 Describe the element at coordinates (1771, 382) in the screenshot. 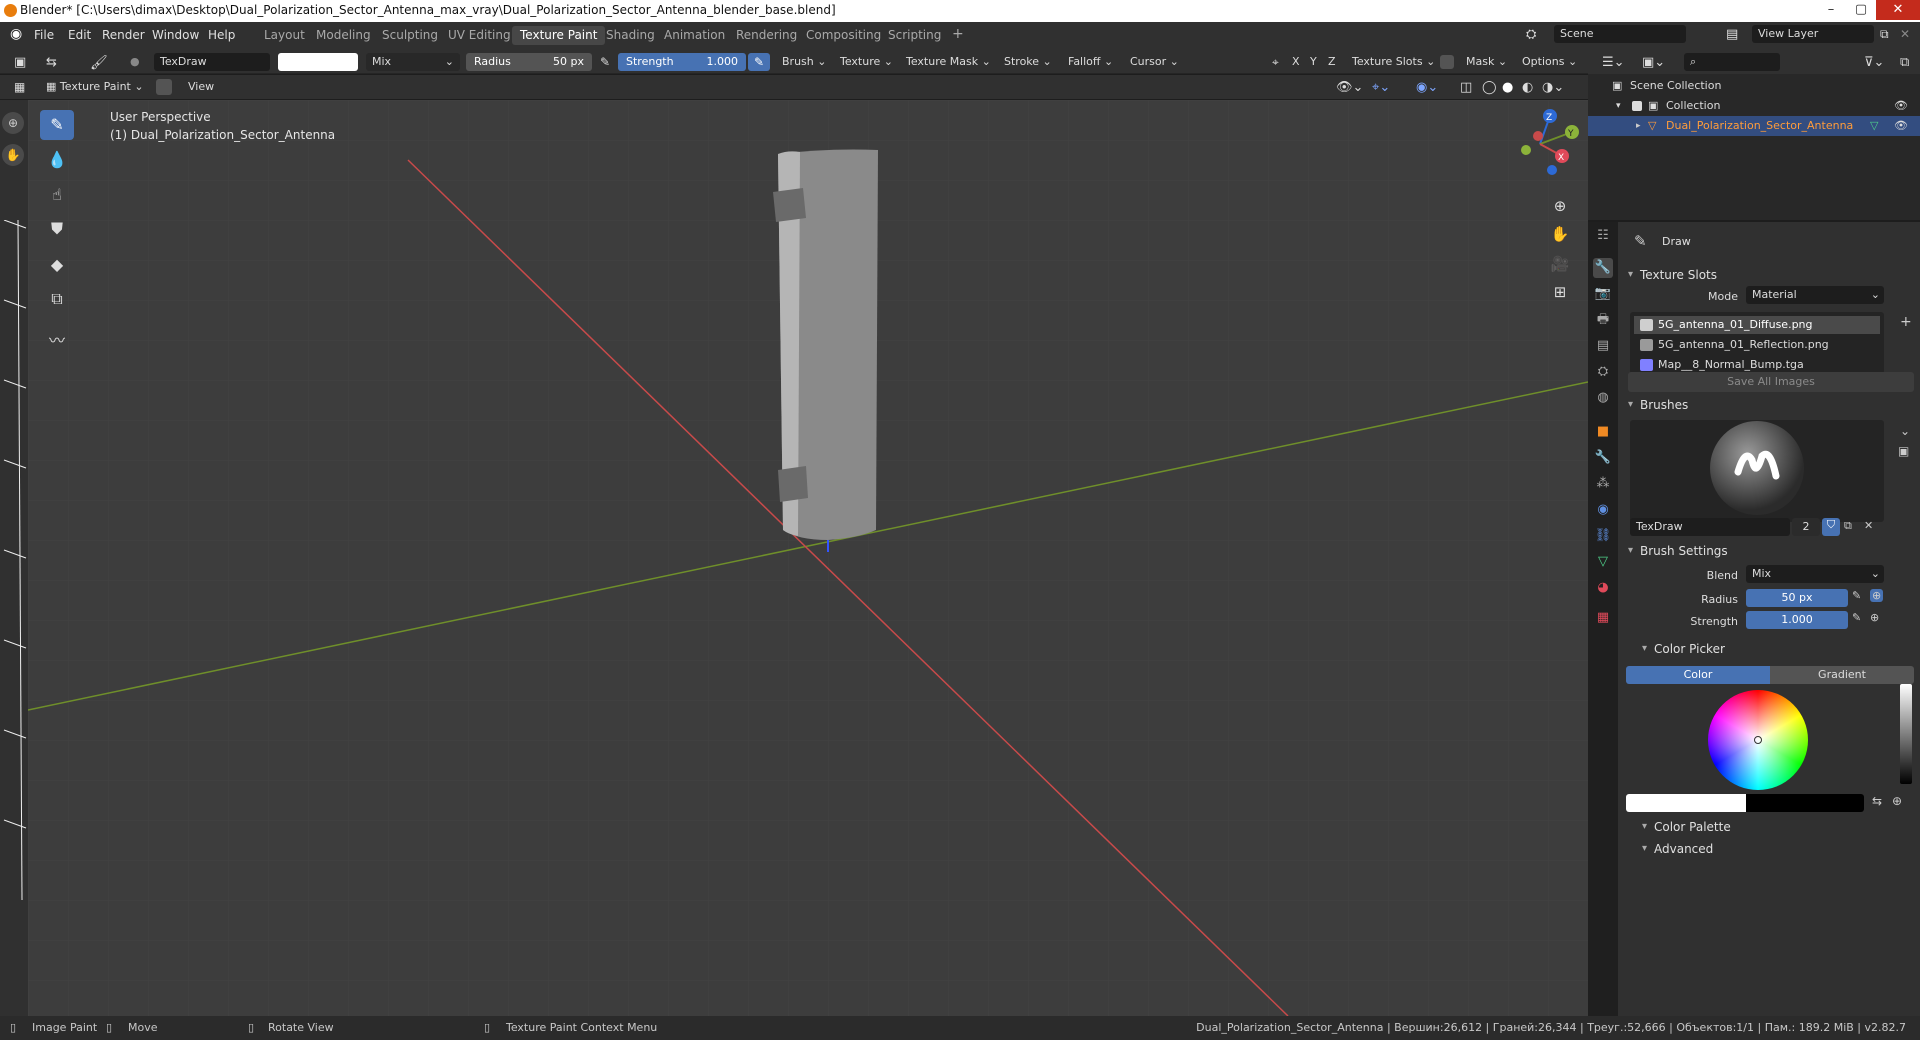

I see `save-all-images-button: Save All Images` at that location.